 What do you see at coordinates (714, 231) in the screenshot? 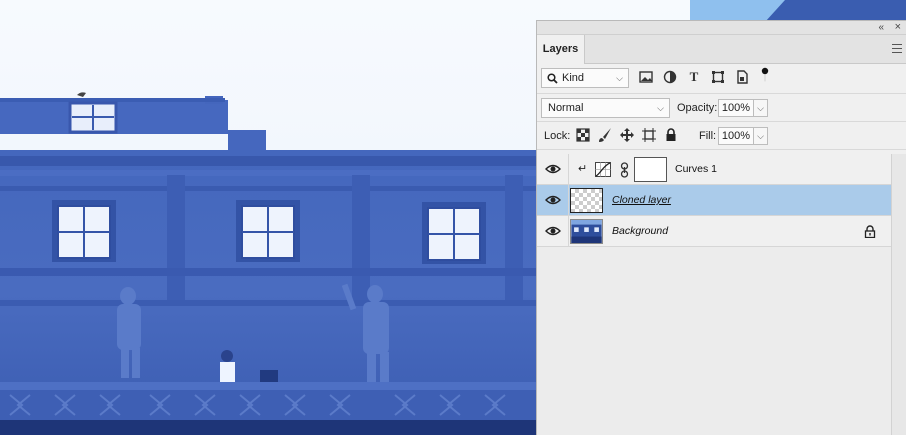
I see `layer-row-background: Background` at bounding box center [714, 231].